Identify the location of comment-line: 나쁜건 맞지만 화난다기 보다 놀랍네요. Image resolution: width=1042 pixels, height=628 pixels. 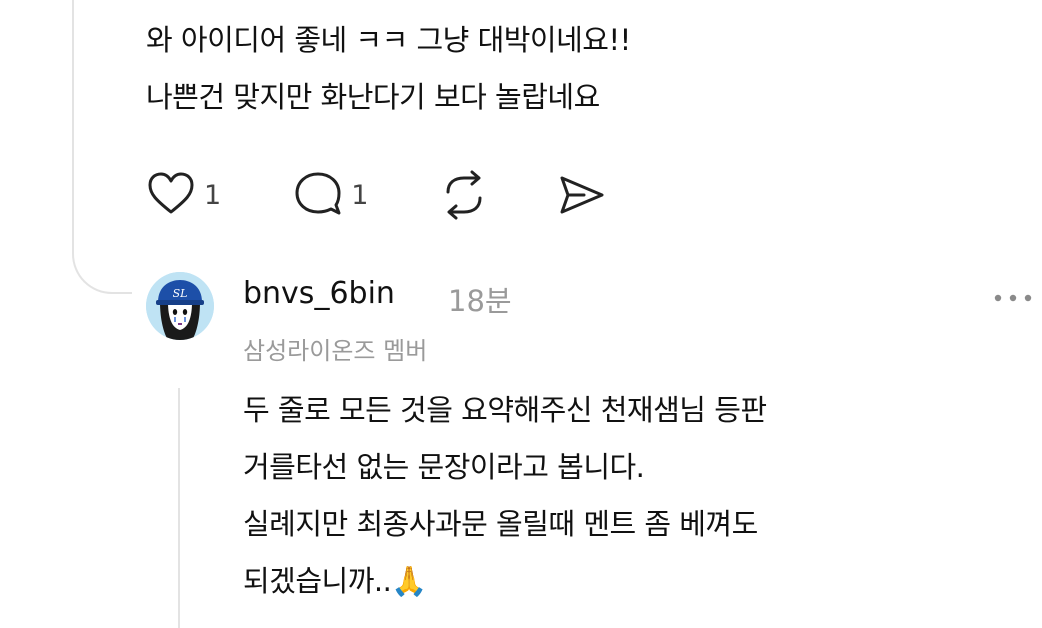
(373, 97).